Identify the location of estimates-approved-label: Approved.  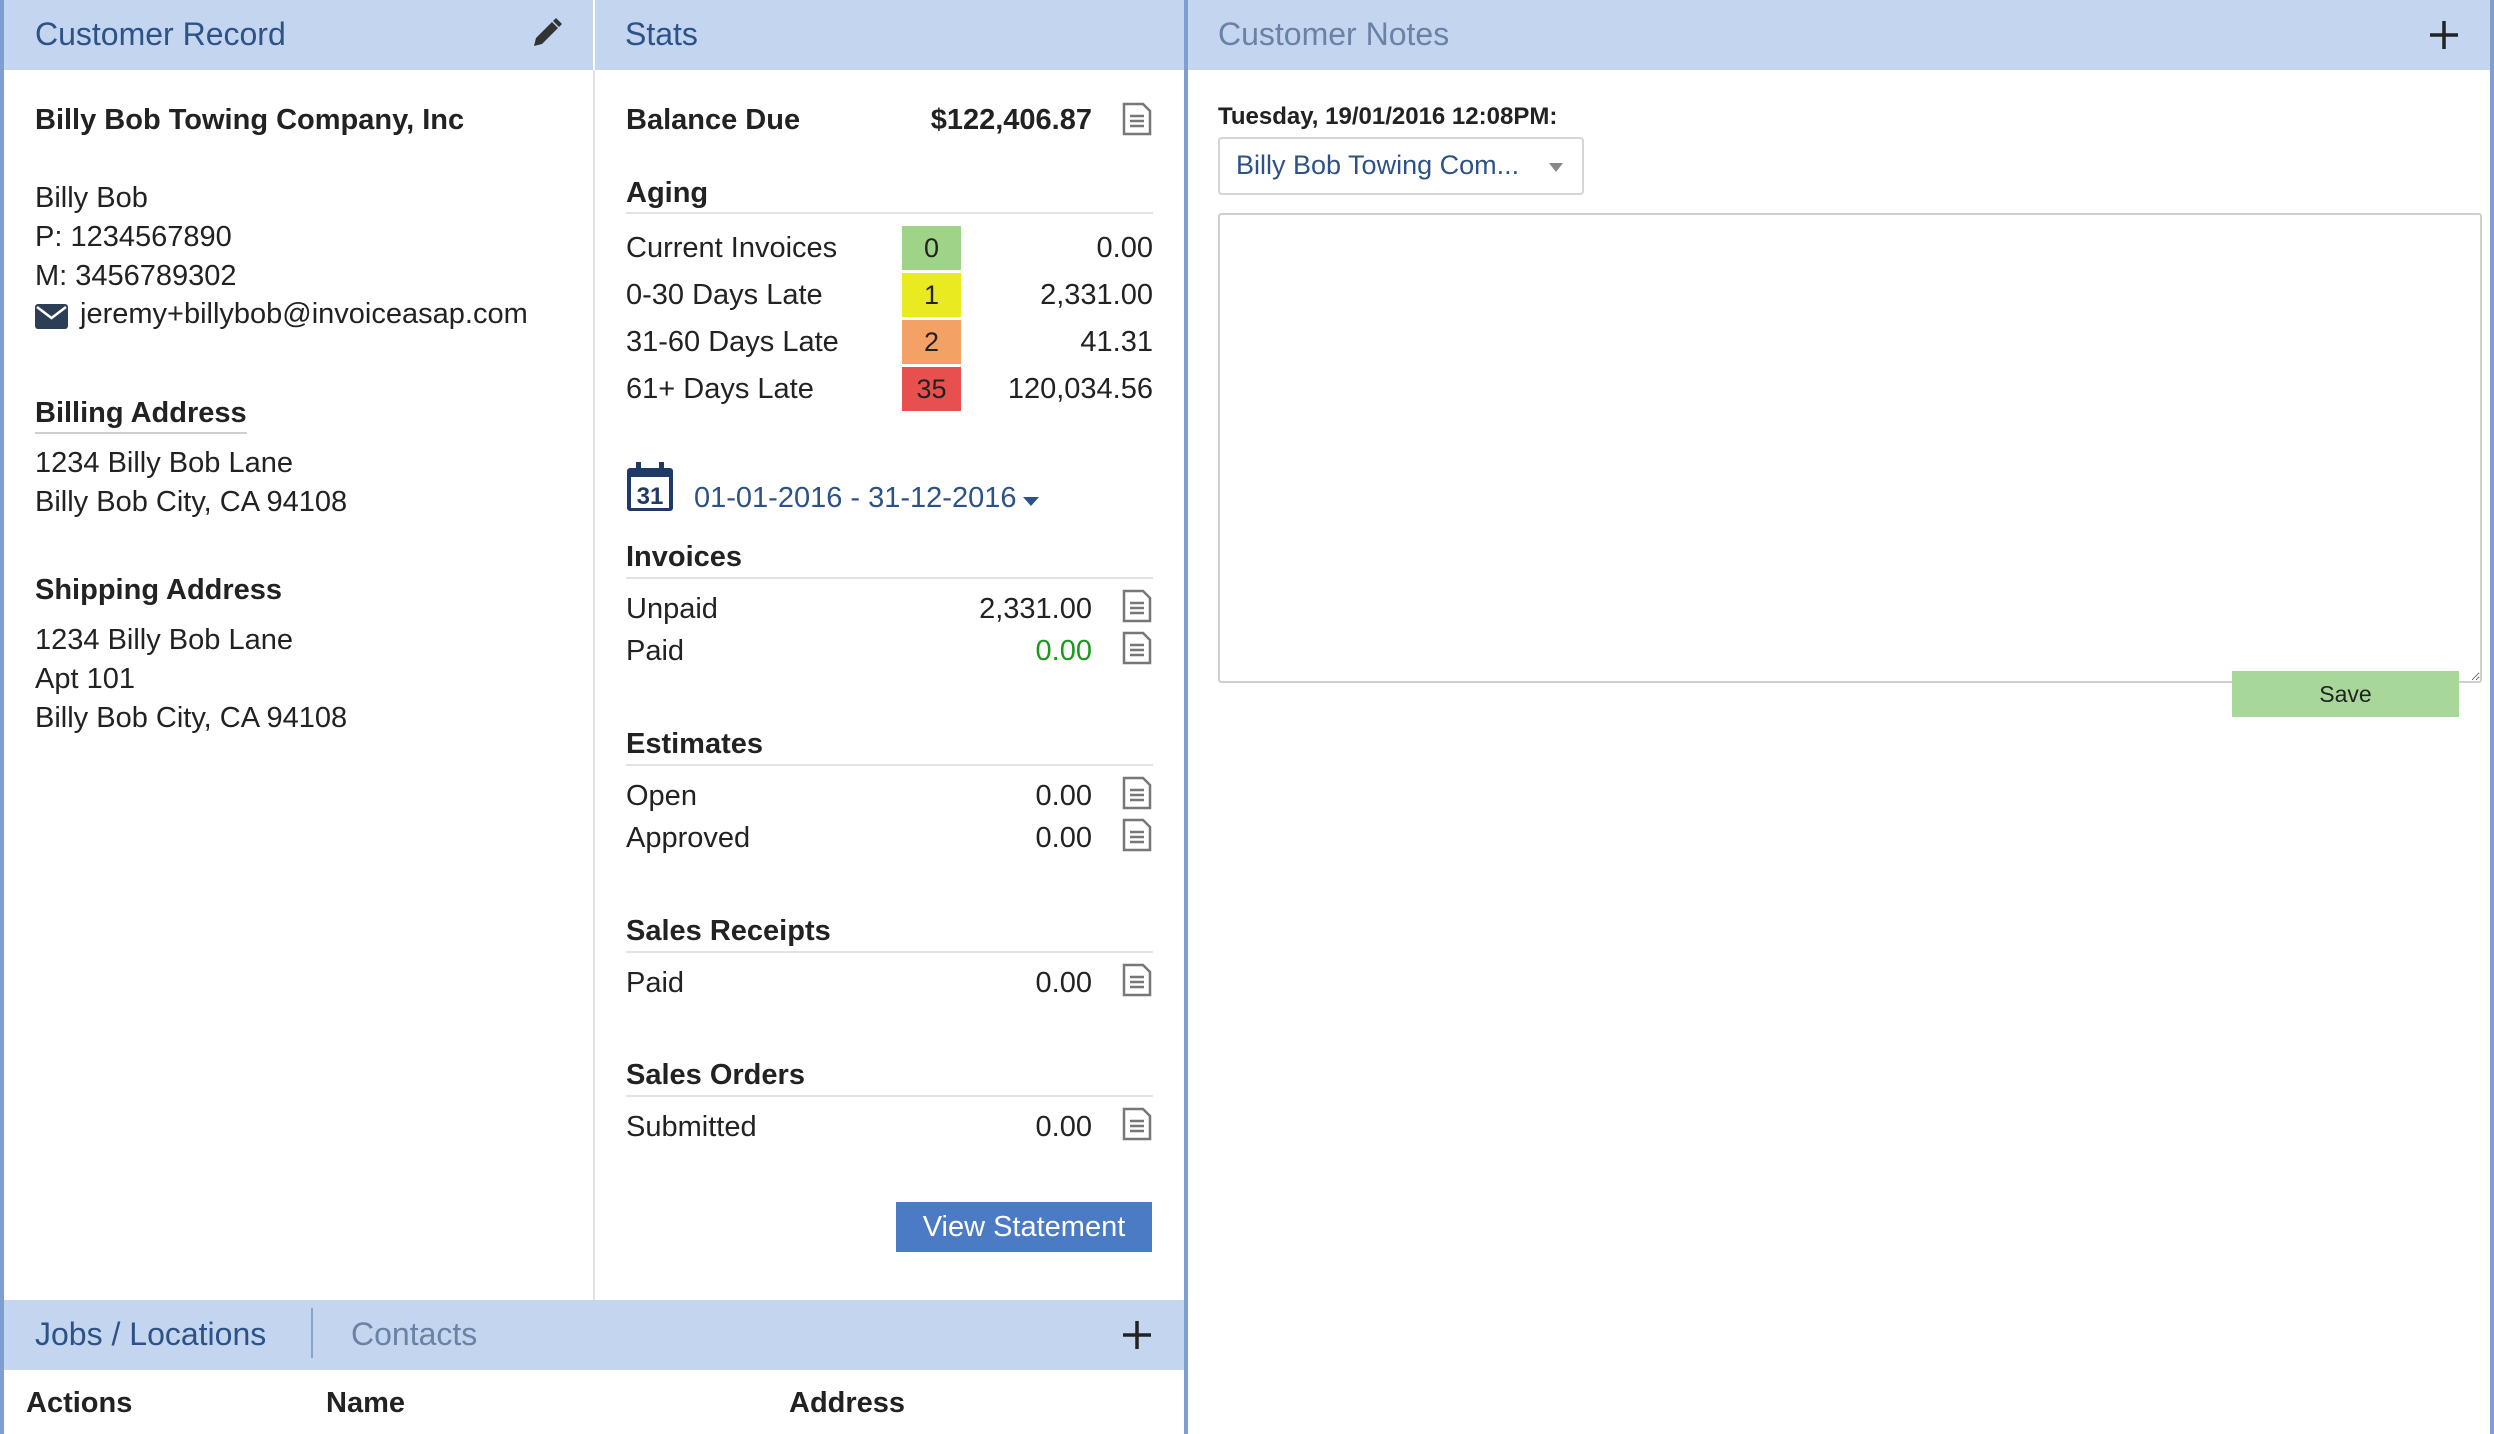
(688, 838).